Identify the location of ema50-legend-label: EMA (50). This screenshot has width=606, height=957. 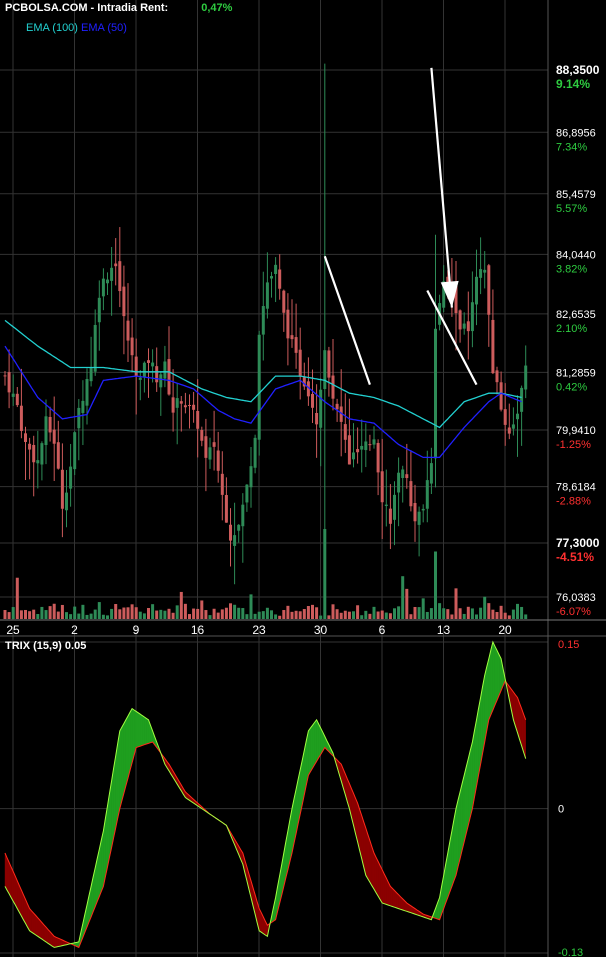
(104, 28).